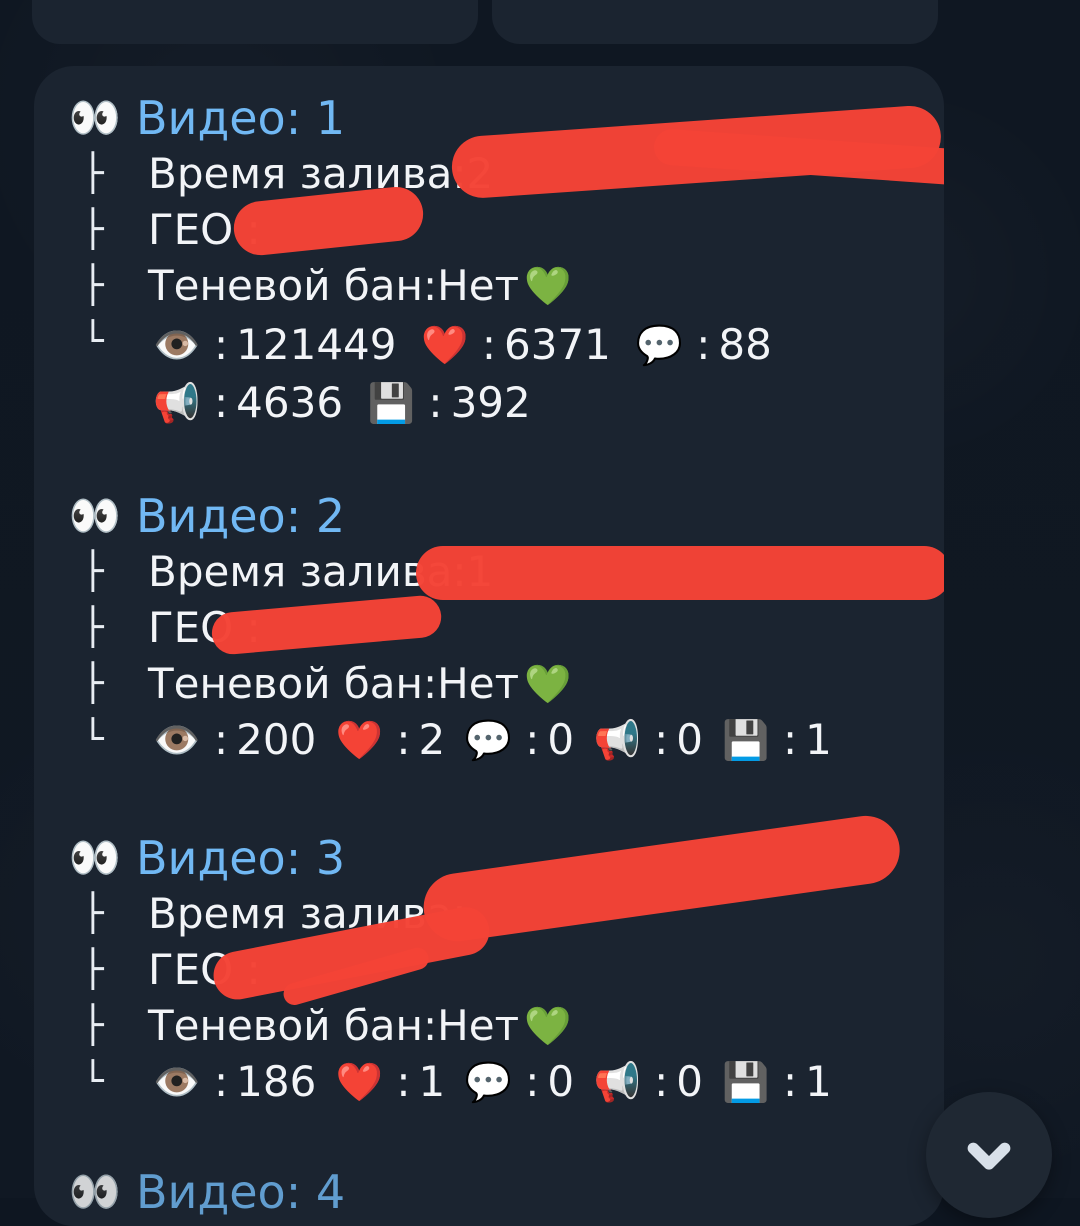 The image size is (1080, 1226). I want to click on shares-value: 4636, so click(290, 402).